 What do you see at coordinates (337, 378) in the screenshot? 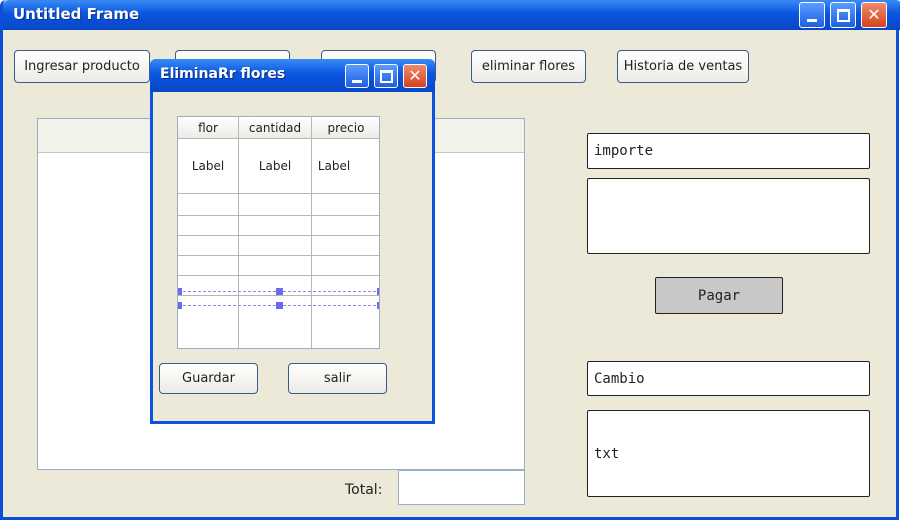
I see `salir-button: salir` at bounding box center [337, 378].